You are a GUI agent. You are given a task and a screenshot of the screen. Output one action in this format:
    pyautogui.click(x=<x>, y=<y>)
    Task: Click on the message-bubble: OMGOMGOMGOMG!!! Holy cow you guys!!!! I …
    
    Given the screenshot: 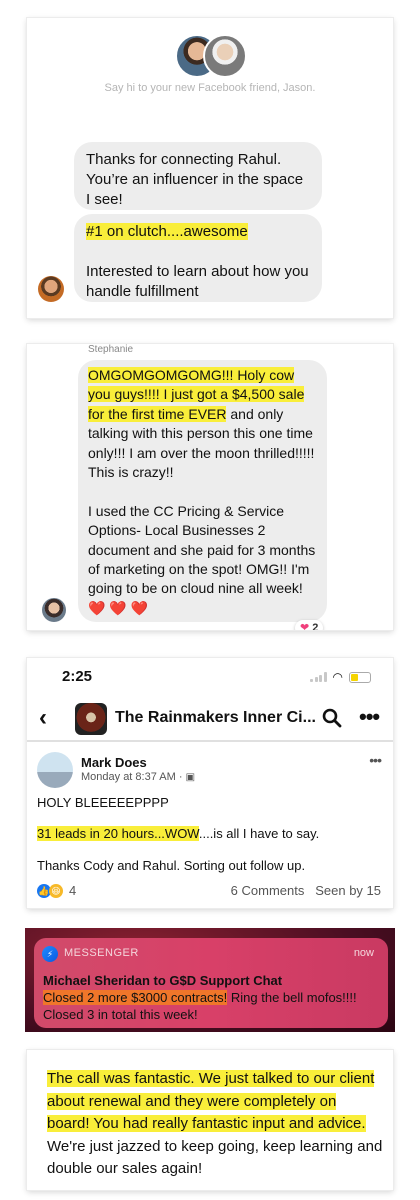 What is the action you would take?
    pyautogui.click(x=202, y=491)
    